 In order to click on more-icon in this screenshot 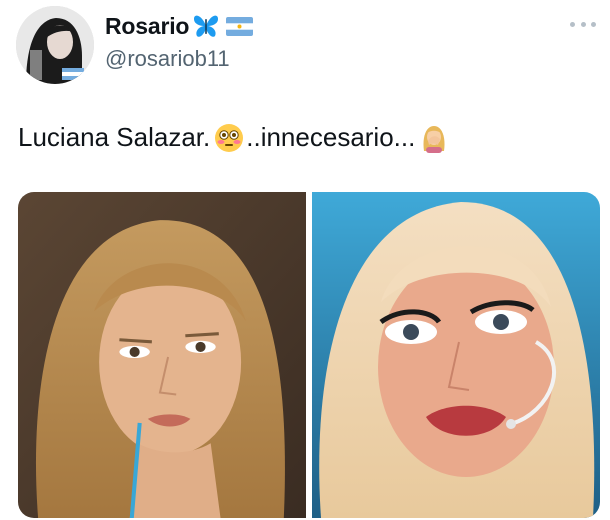, I will do `click(583, 24)`.